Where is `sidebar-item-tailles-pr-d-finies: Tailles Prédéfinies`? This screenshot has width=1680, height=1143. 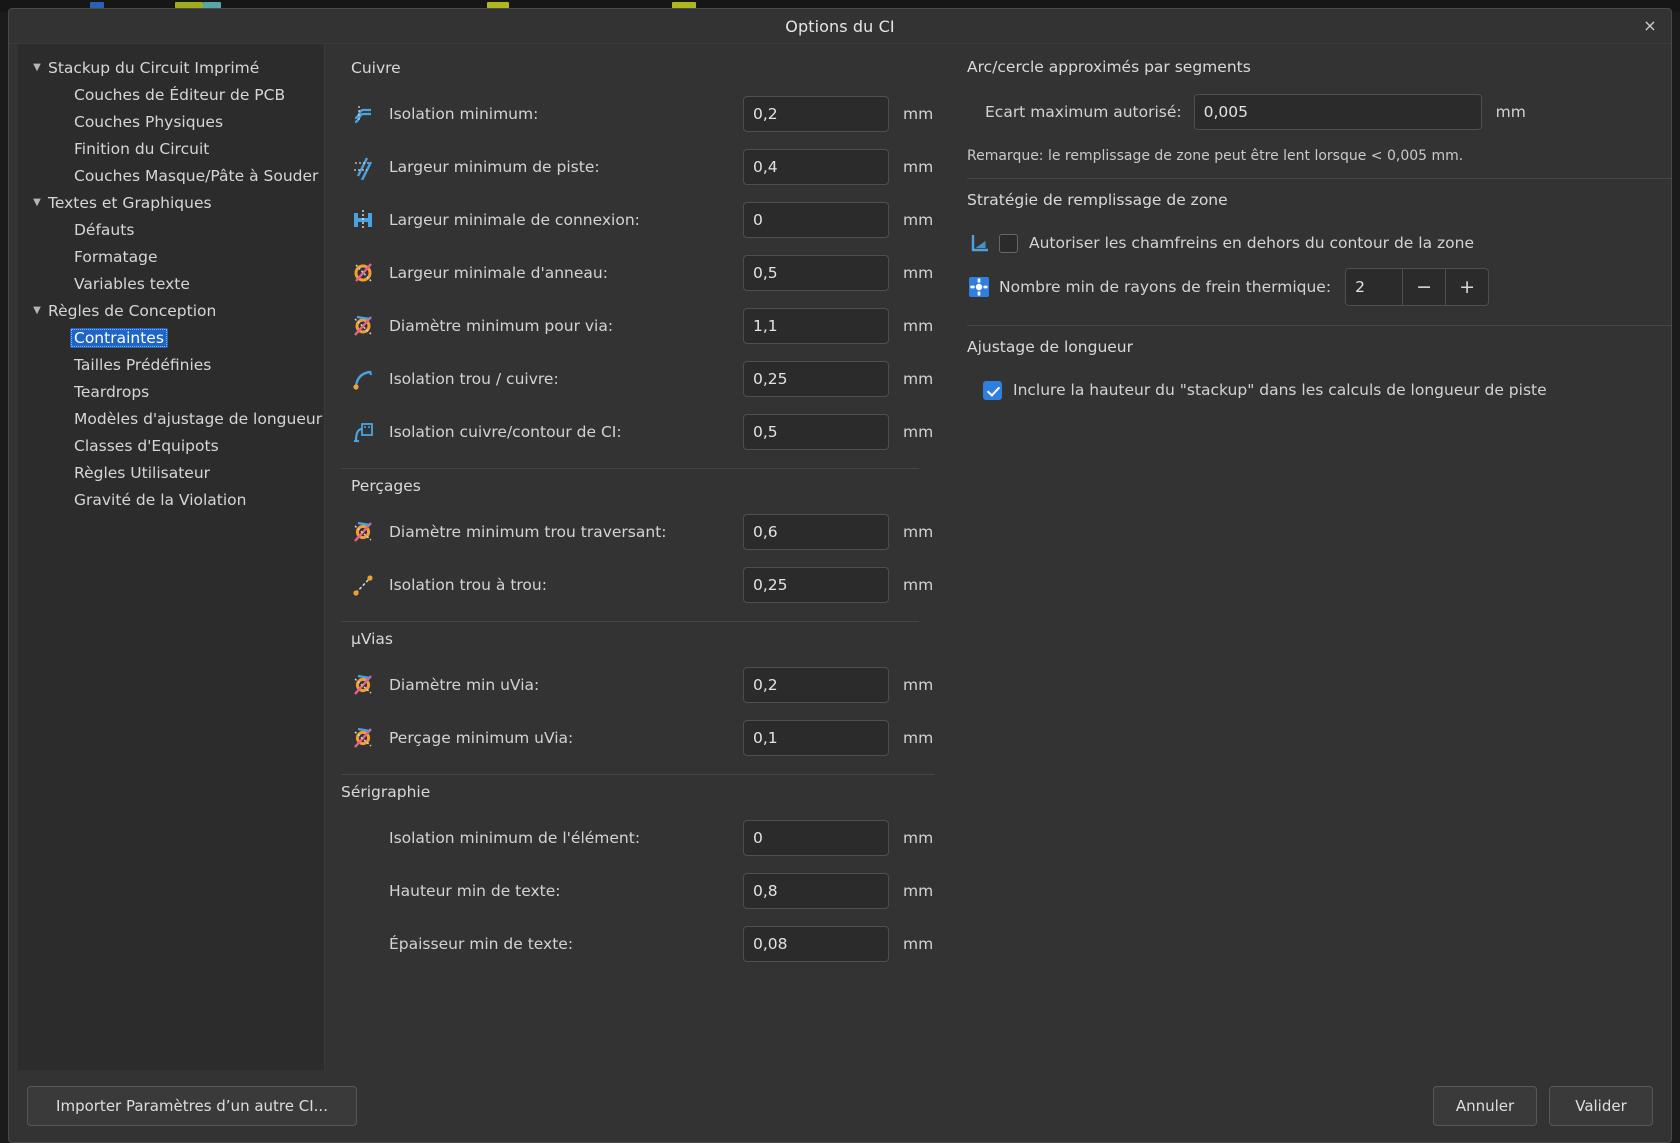 sidebar-item-tailles-pr-d-finies: Tailles Prédéfinies is located at coordinates (171, 364).